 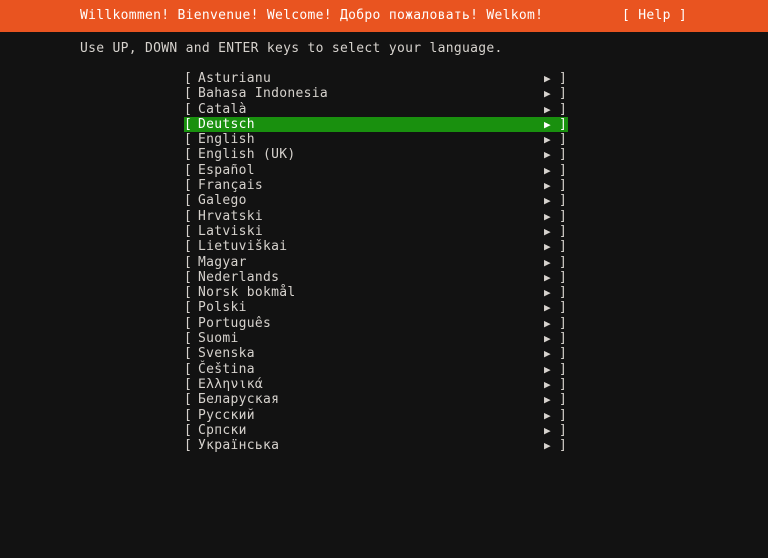 I want to click on language-list-item: [ Bahasa Indonesia ▶], so click(x=376, y=93).